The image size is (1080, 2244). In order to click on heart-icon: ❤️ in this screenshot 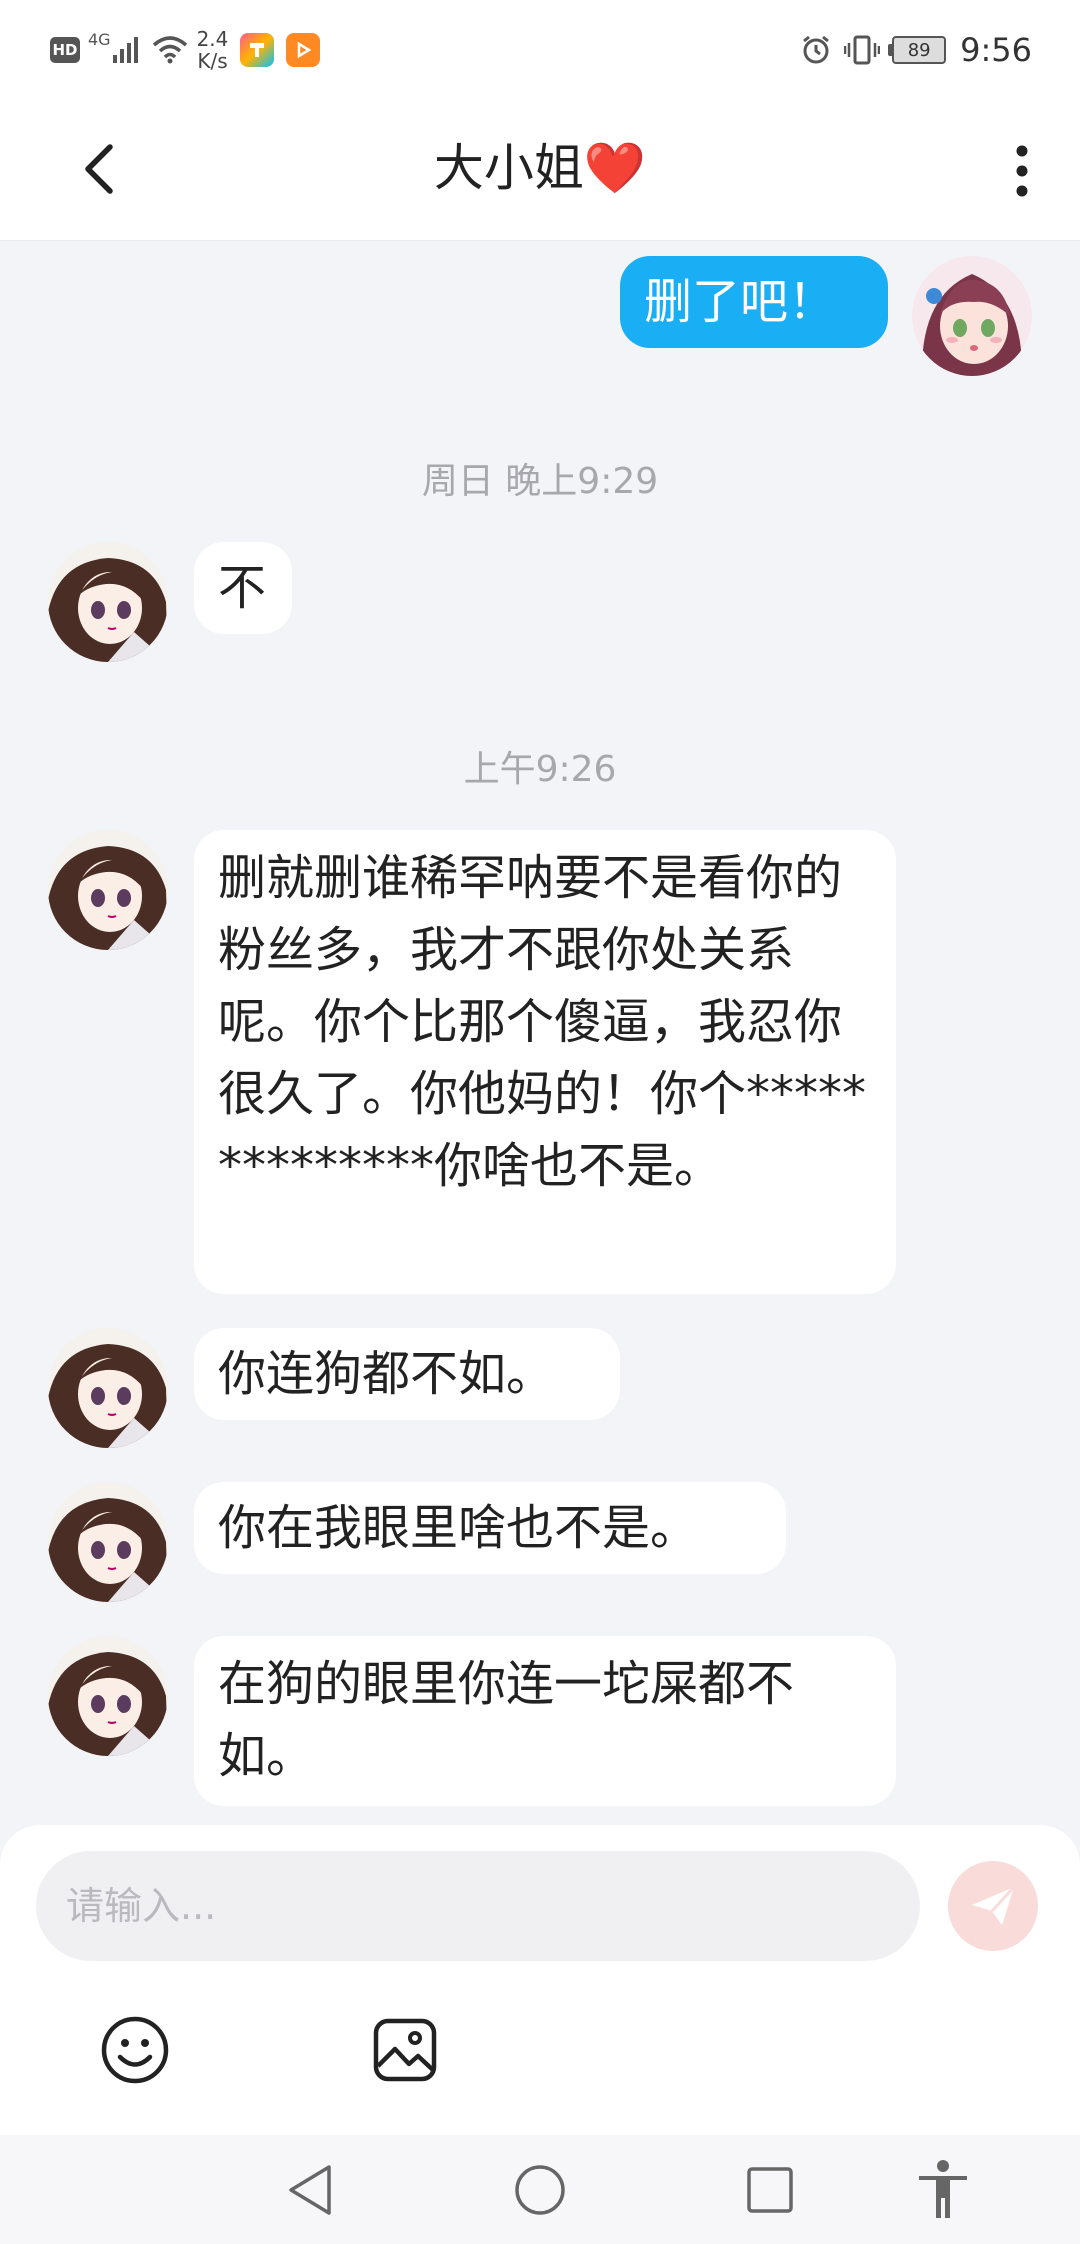, I will do `click(615, 168)`.